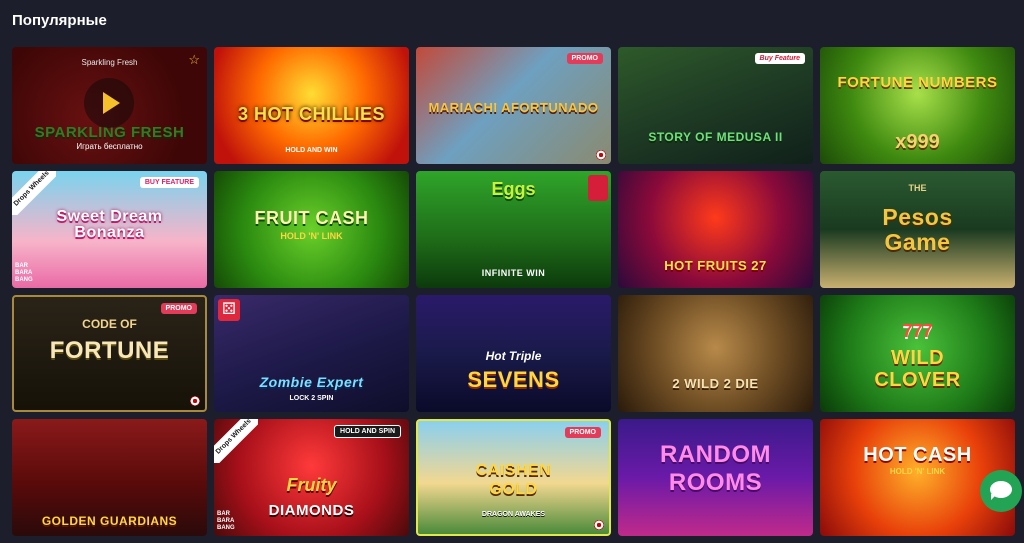 The height and width of the screenshot is (543, 1024). Describe the element at coordinates (715, 137) in the screenshot. I see `game-title: STORY OF MEDUSA II` at that location.